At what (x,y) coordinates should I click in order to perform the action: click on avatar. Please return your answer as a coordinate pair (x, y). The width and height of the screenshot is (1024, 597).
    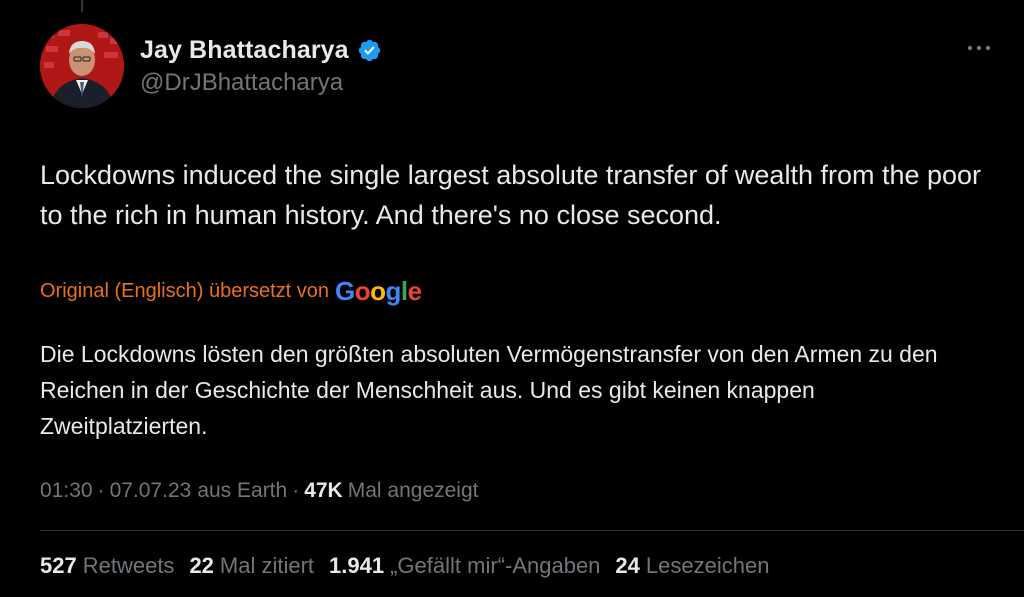
    Looking at the image, I should click on (82, 66).